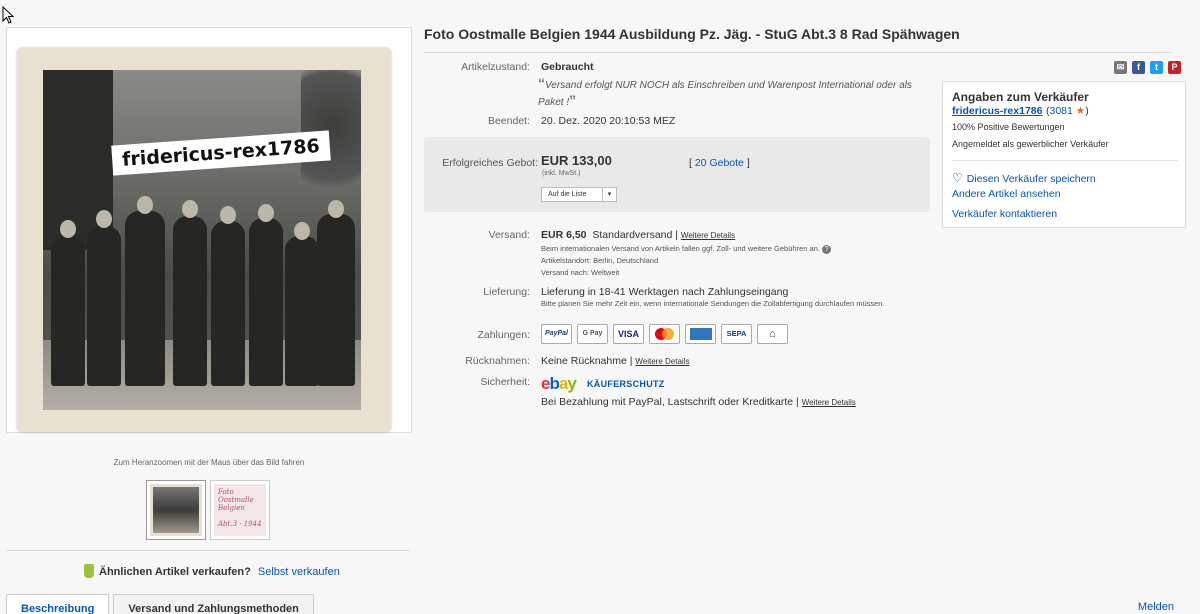 This screenshot has width=1200, height=614. What do you see at coordinates (628, 334) in the screenshot?
I see `visa-icon: VISA` at bounding box center [628, 334].